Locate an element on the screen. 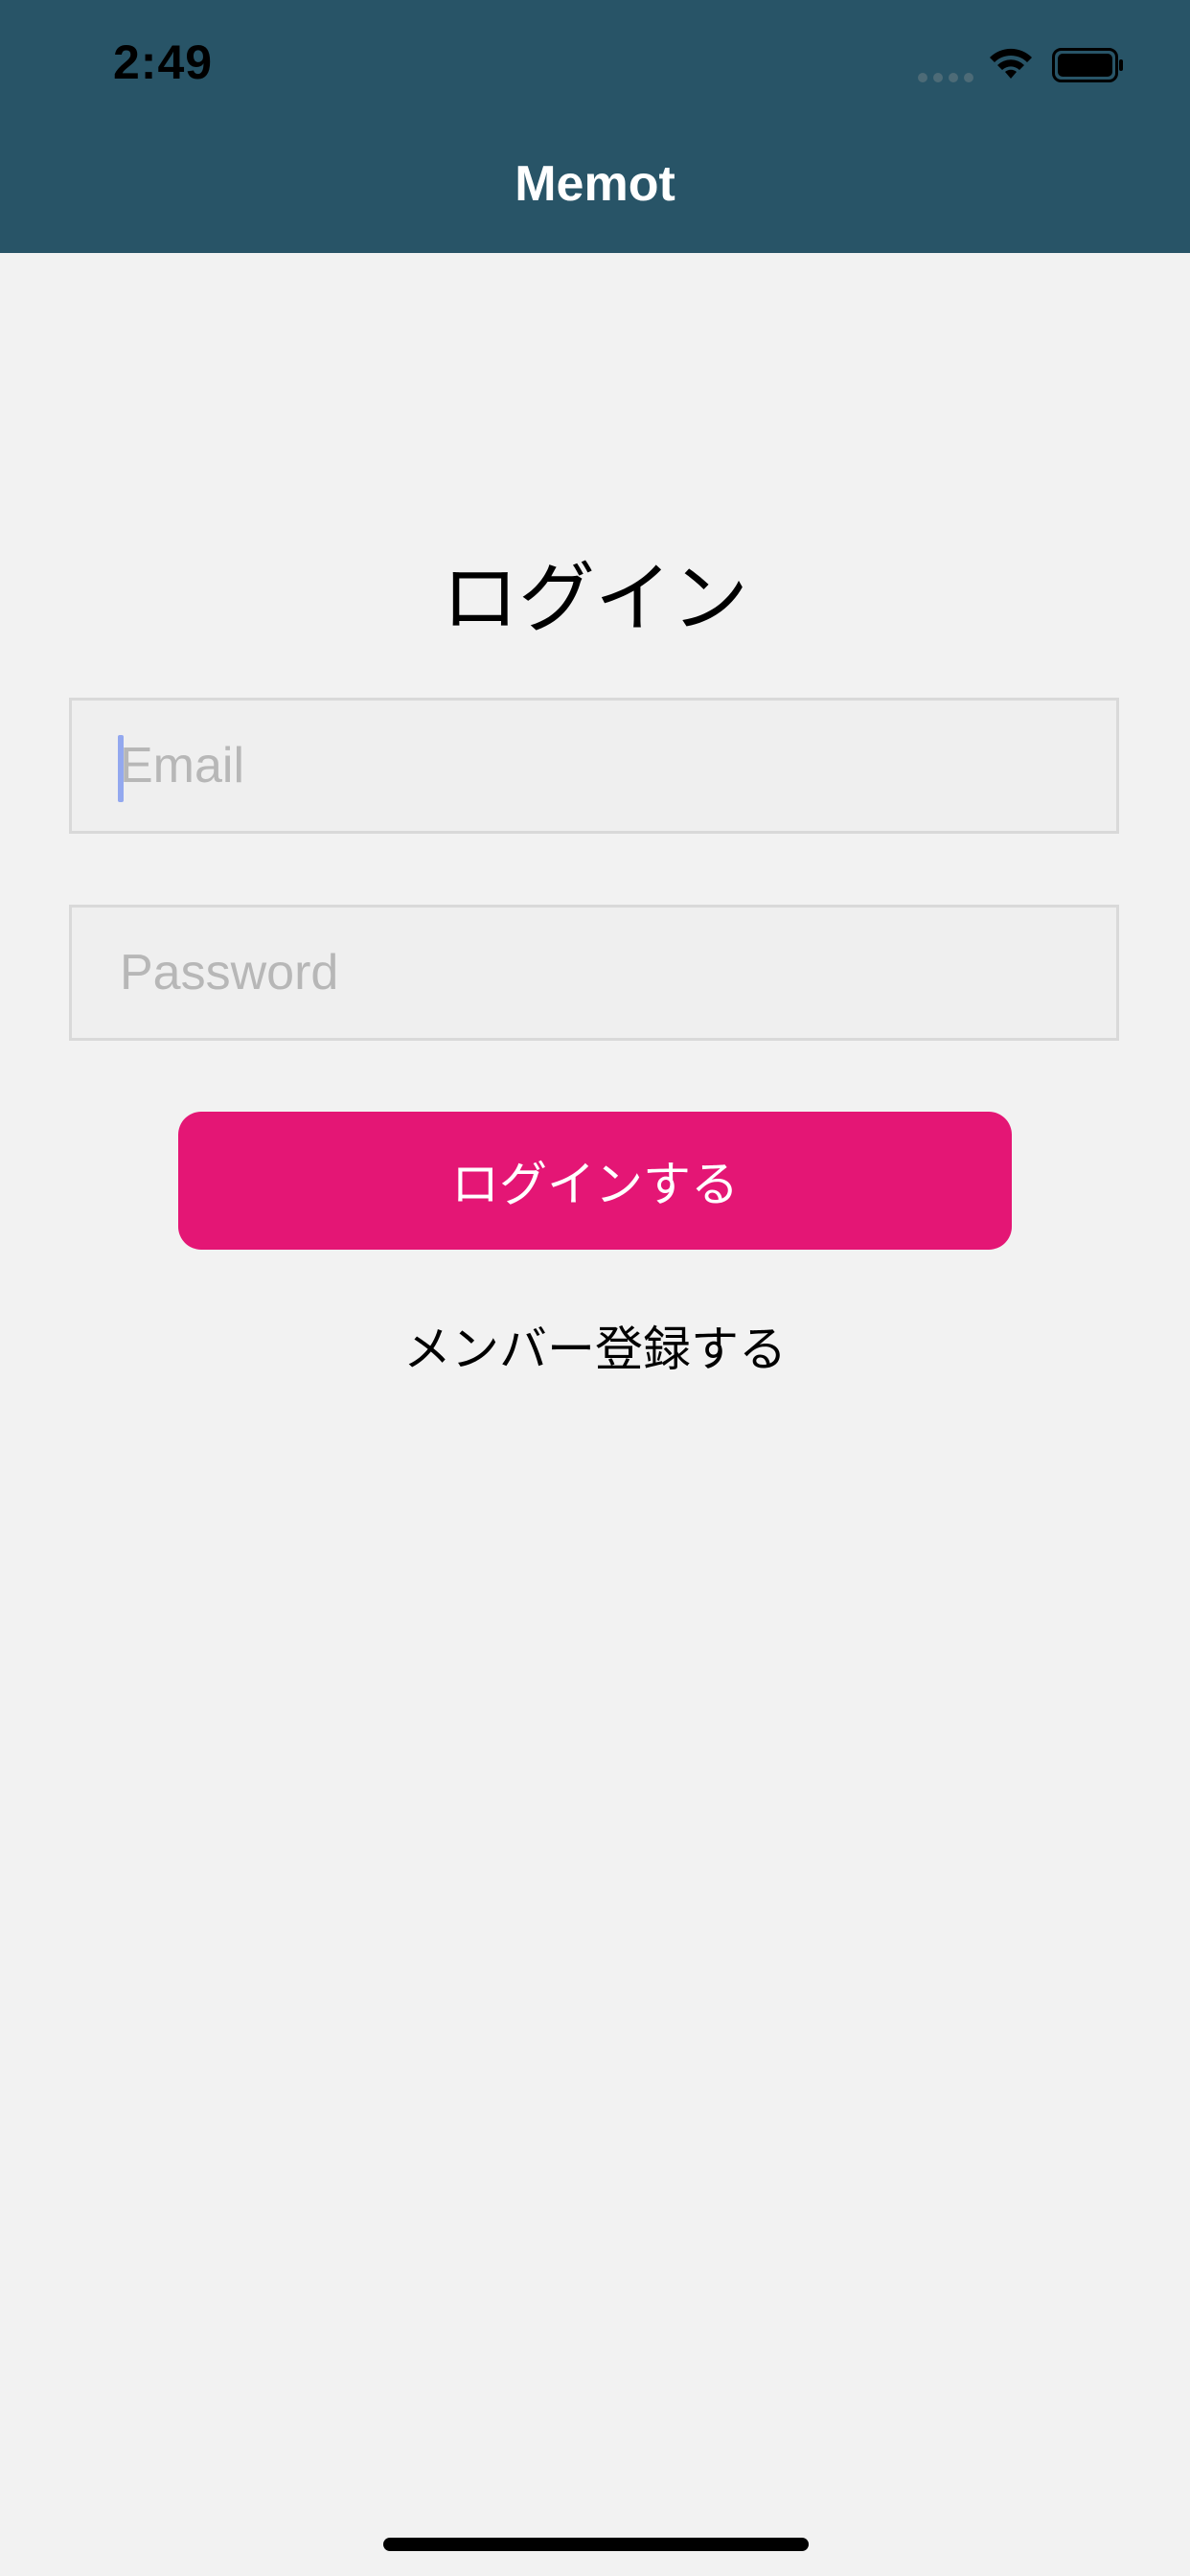 This screenshot has width=1190, height=2576. password-field is located at coordinates (594, 973).